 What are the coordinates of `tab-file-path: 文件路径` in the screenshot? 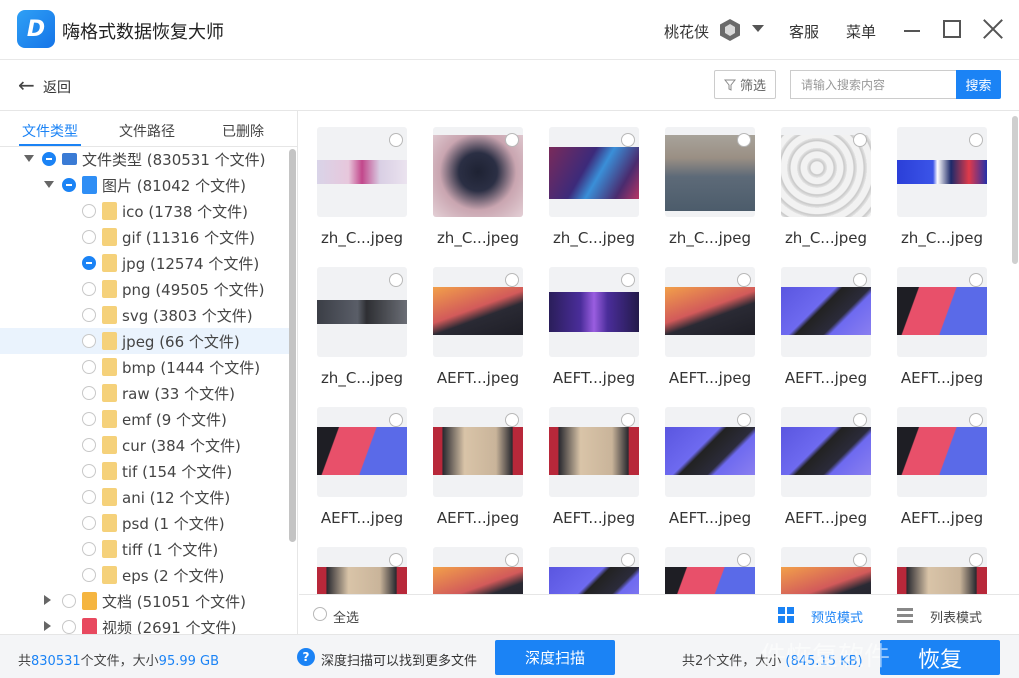 It's located at (147, 131).